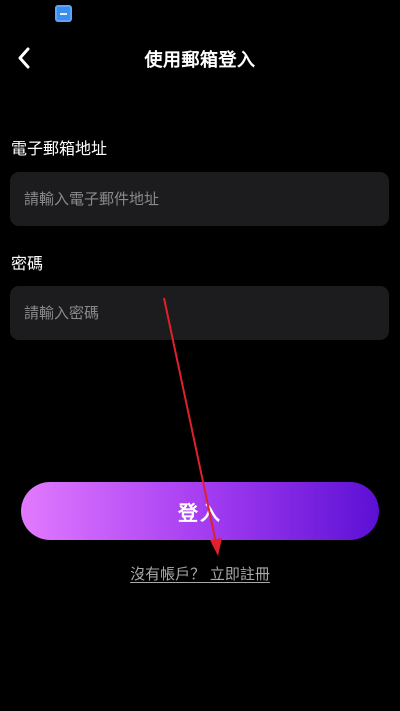 Image resolution: width=400 pixels, height=711 pixels. I want to click on email-label: 電子郵箱地址, so click(59, 148).